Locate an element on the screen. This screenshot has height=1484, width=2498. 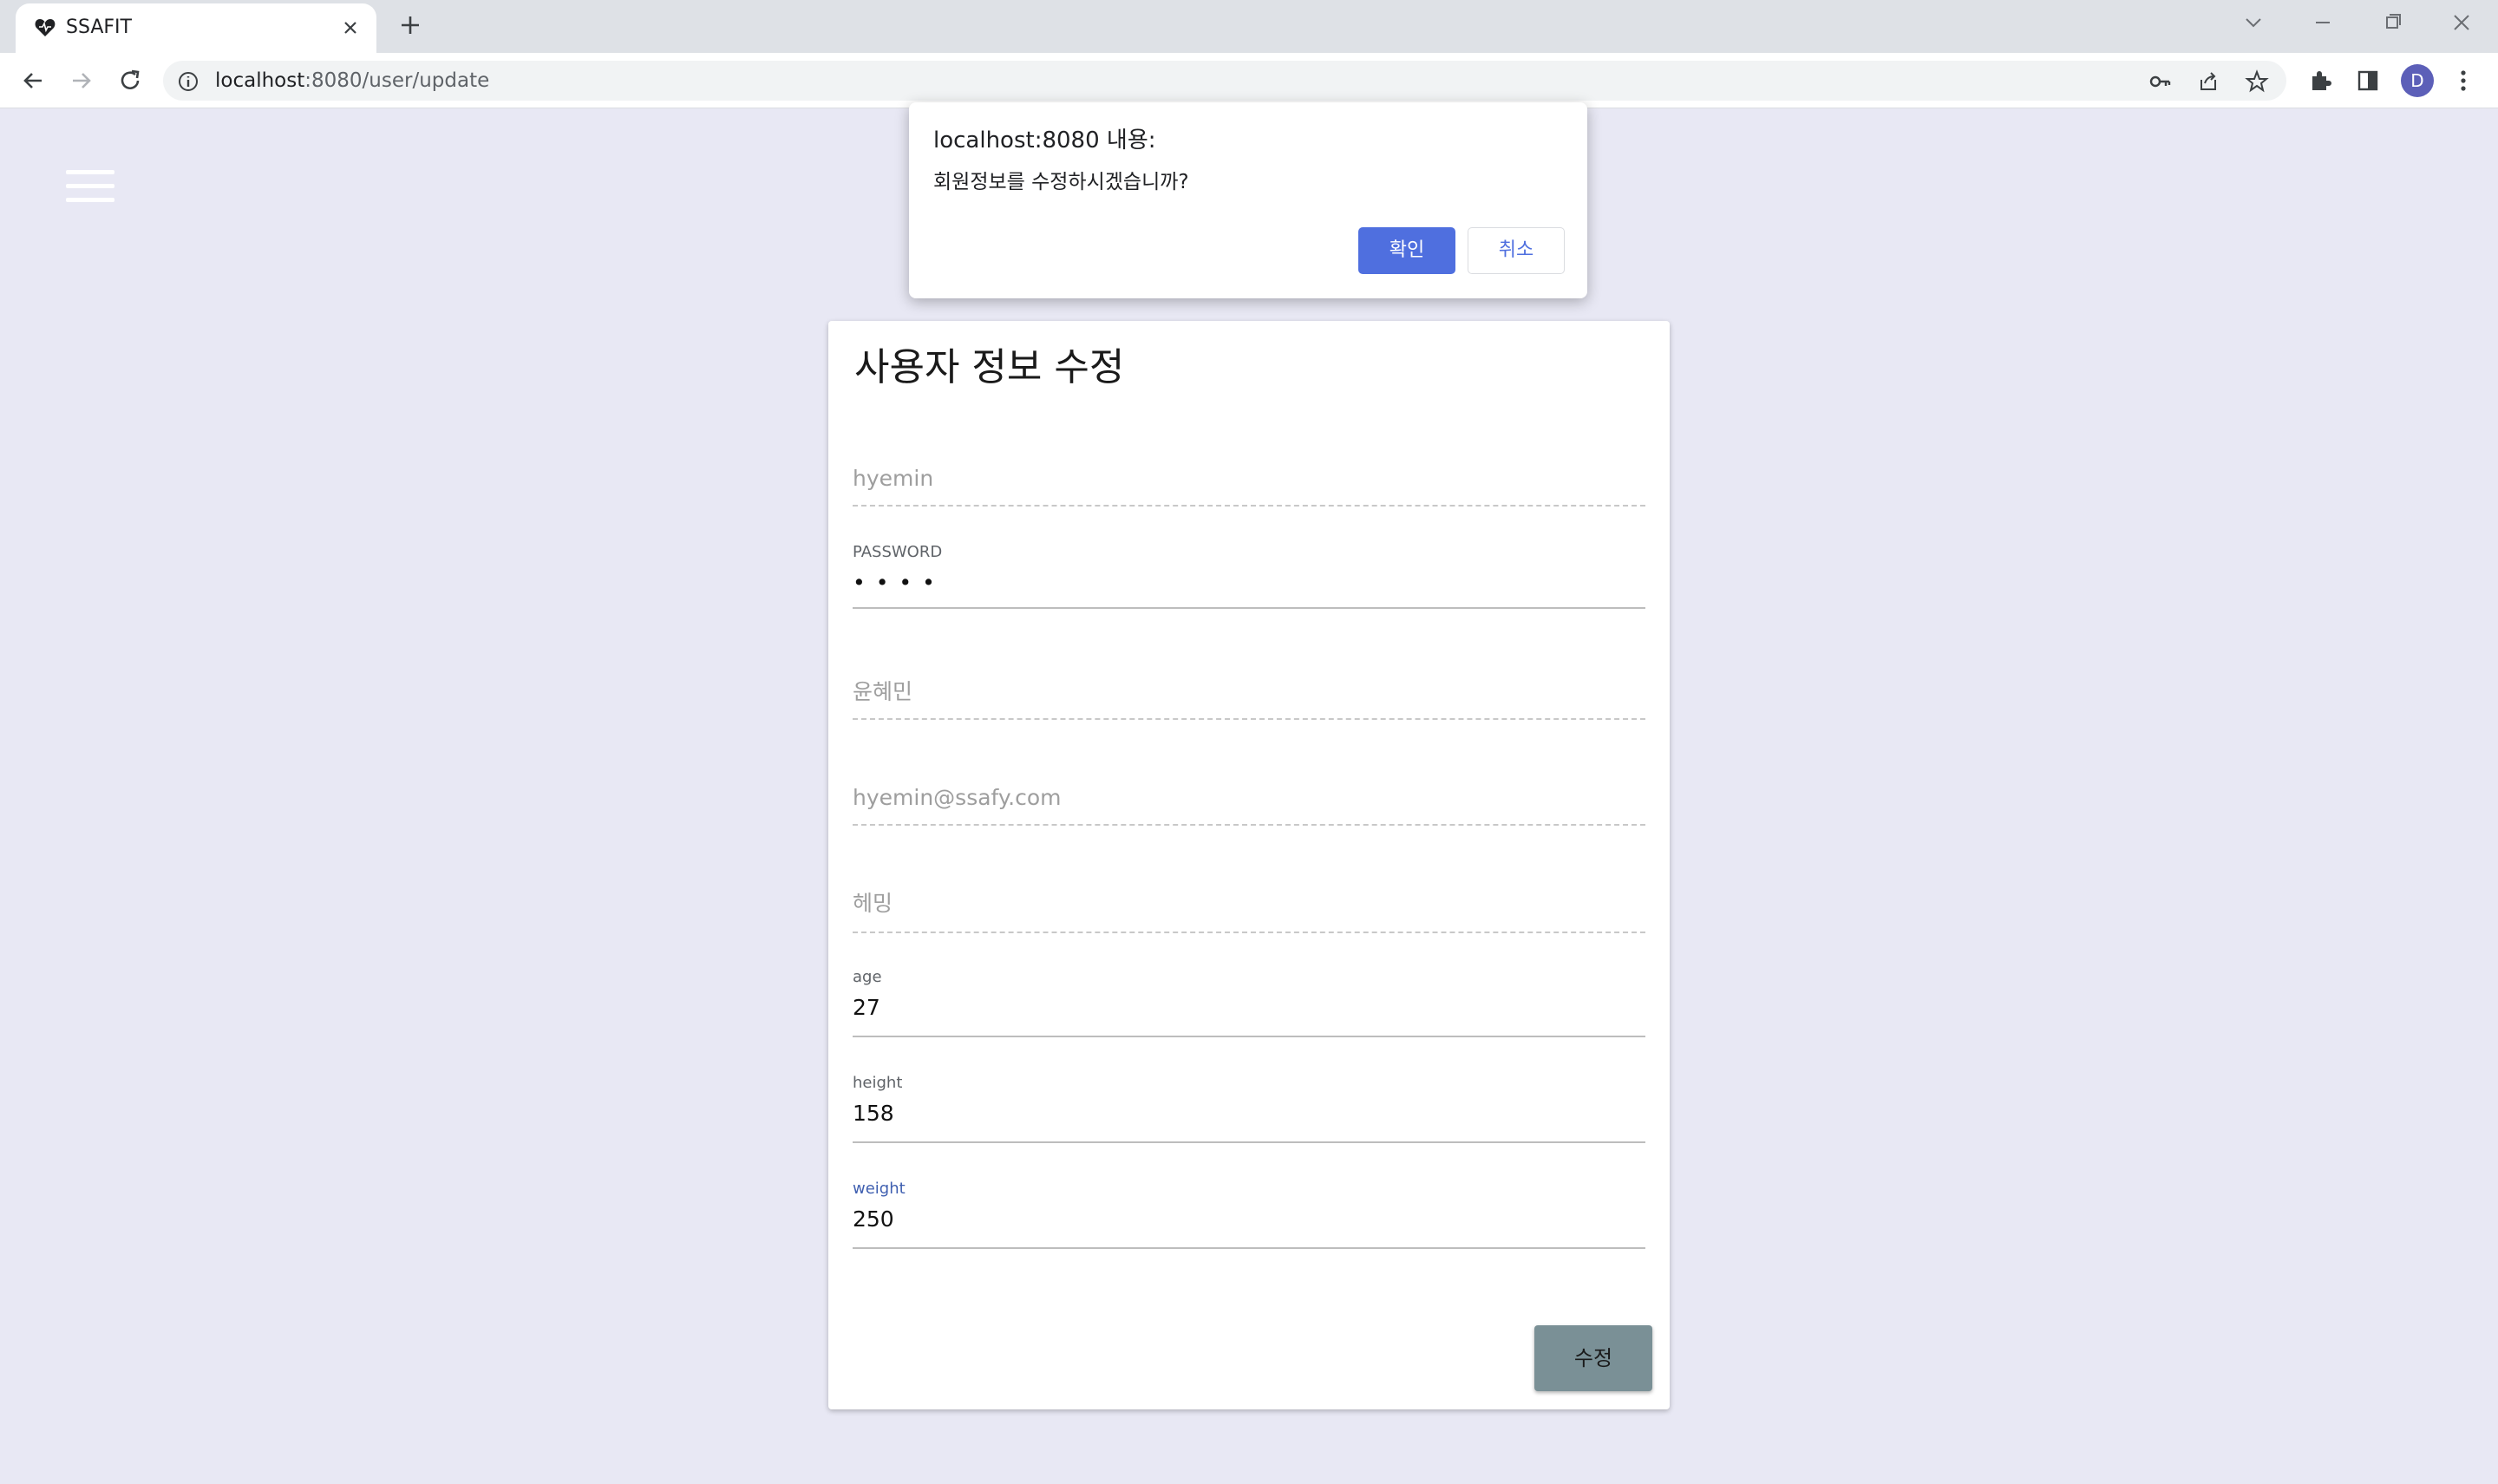
password-field: PASSWORD • • • • is located at coordinates (1249, 582).